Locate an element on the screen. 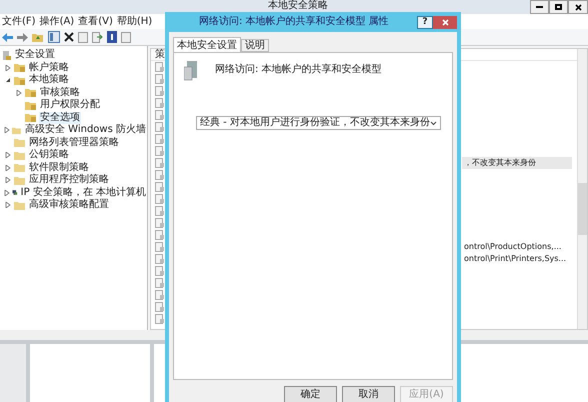 The image size is (588, 402). list-row: ，不改变其本来身份 is located at coordinates (517, 163).